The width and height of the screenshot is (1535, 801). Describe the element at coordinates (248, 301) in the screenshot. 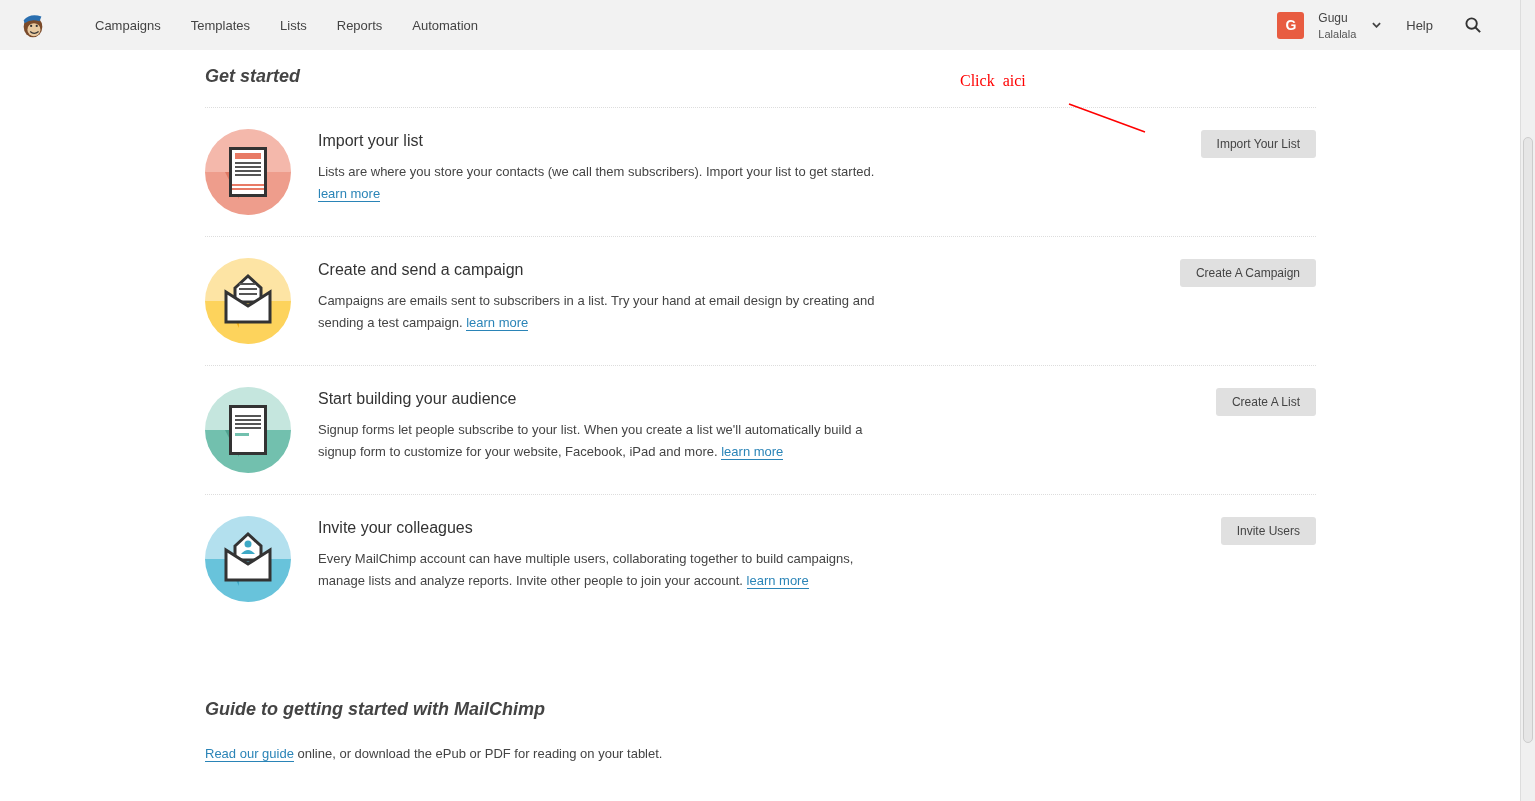

I see `envelope-icon` at that location.